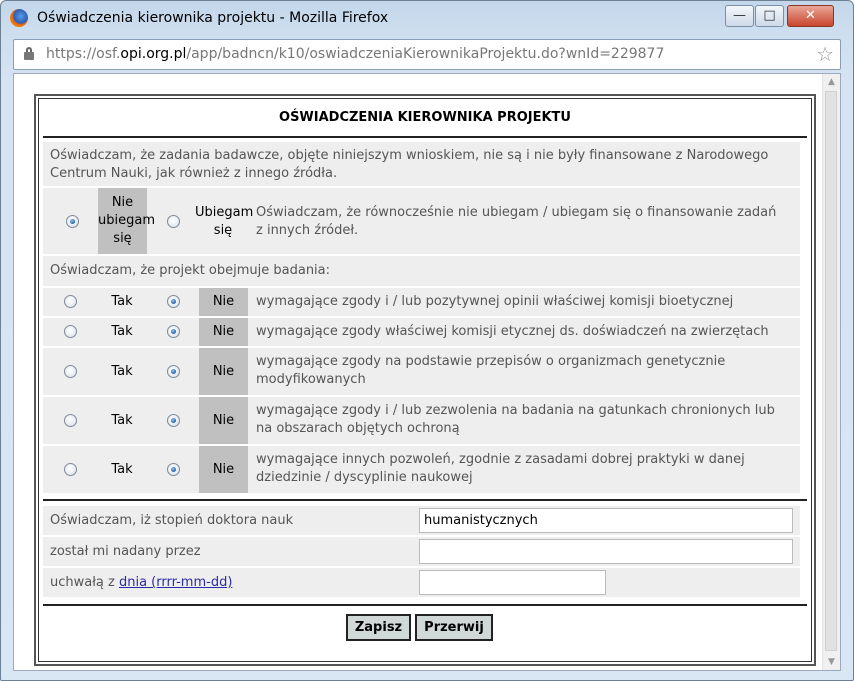  I want to click on resolution-date-input, so click(512, 582).